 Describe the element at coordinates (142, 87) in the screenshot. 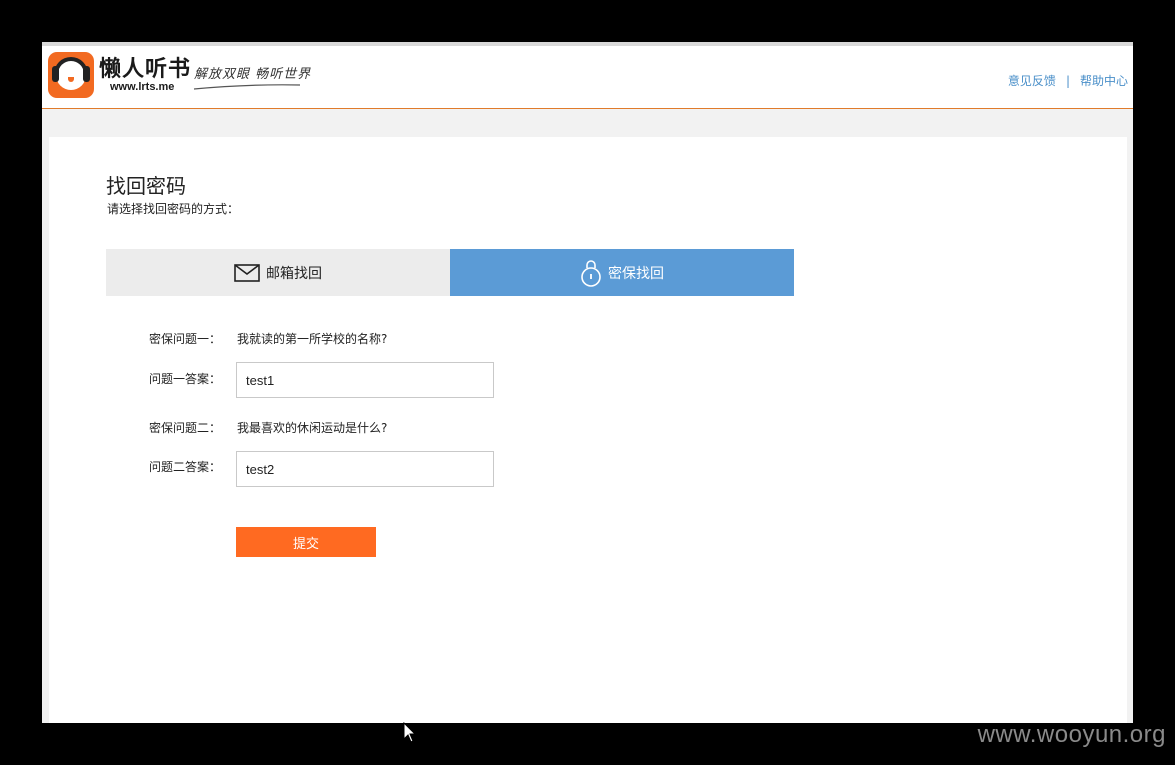

I see `logo-url: www.lrts.me` at that location.